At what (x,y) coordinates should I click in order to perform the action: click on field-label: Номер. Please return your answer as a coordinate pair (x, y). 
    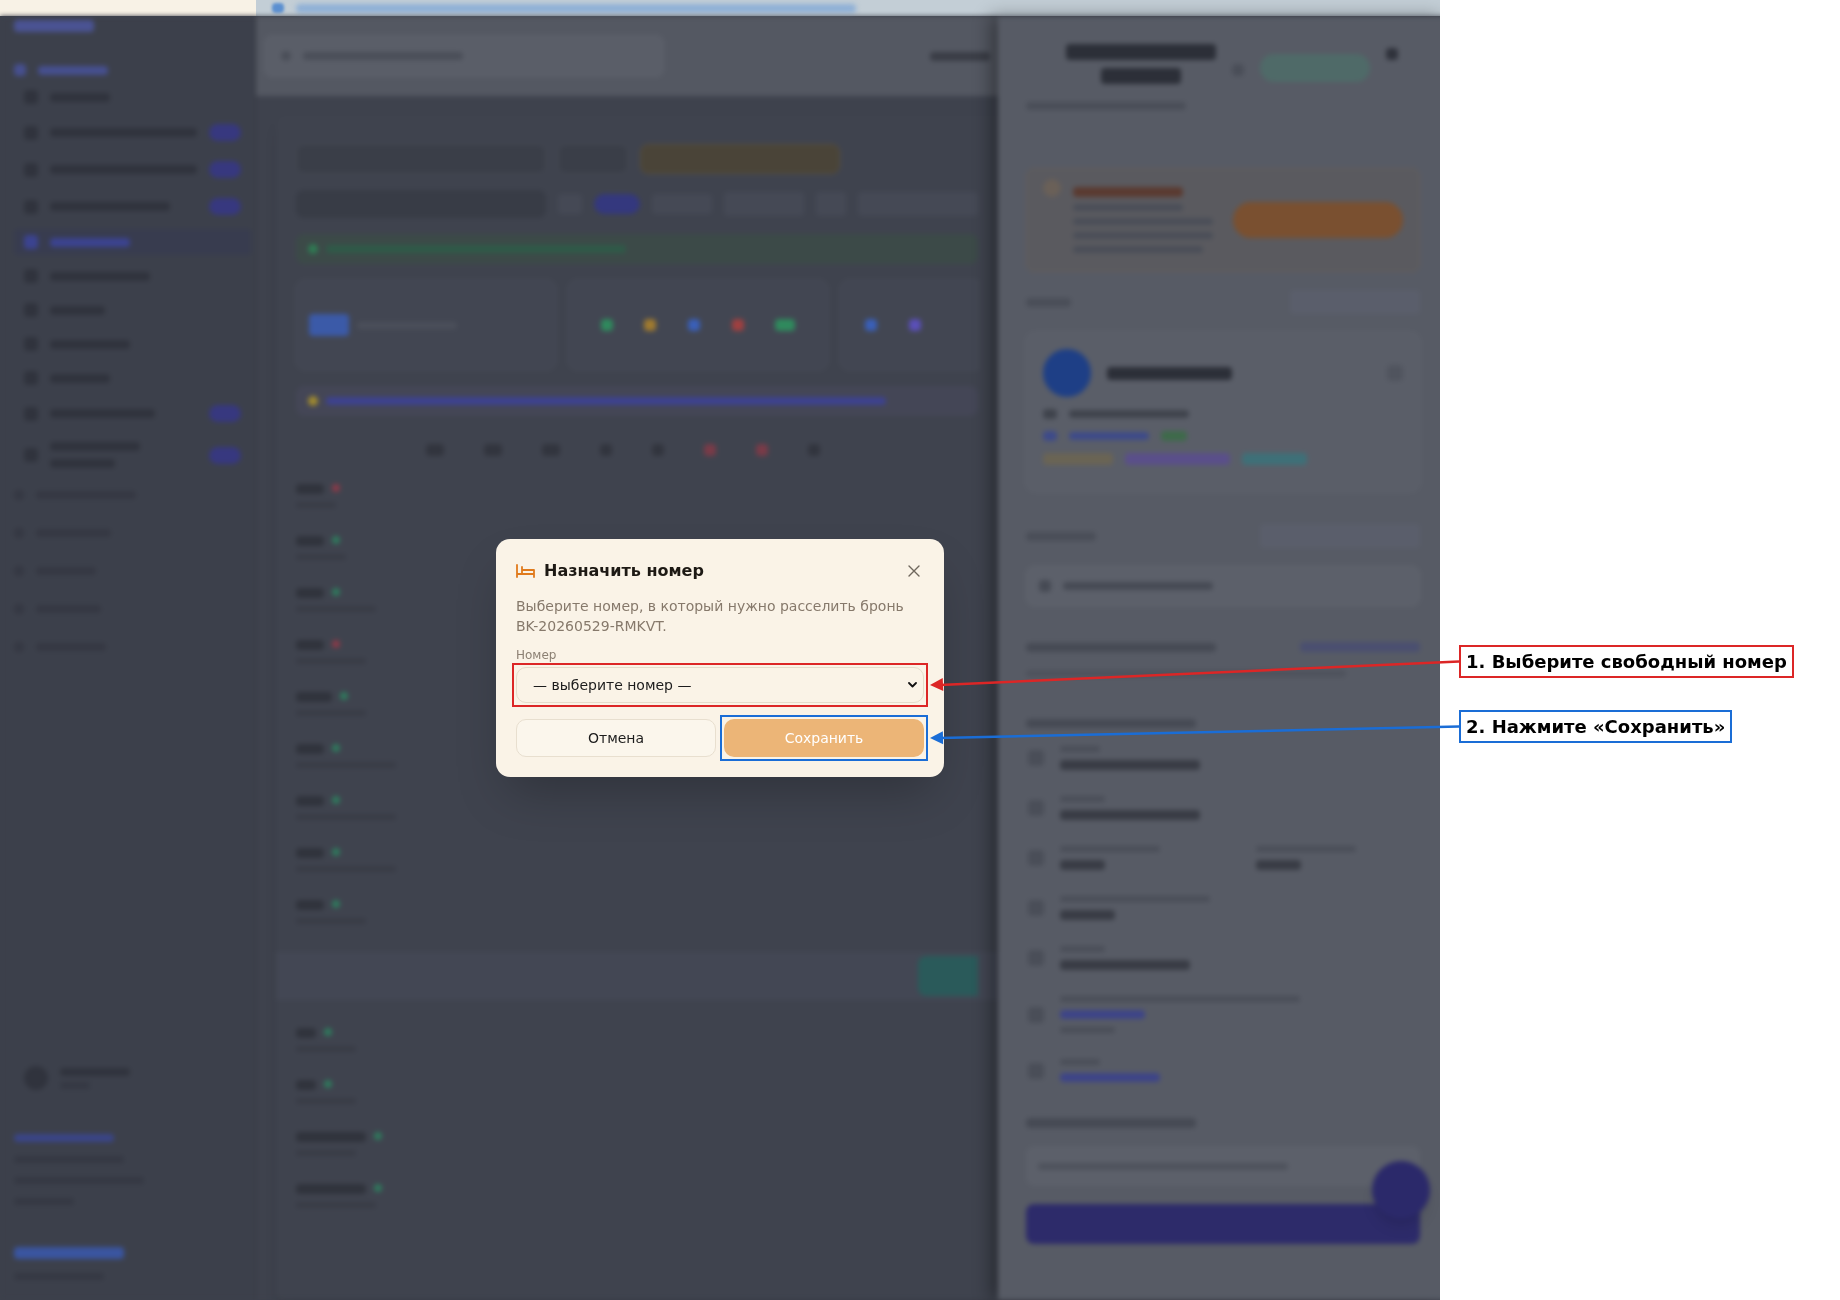
    Looking at the image, I should click on (536, 655).